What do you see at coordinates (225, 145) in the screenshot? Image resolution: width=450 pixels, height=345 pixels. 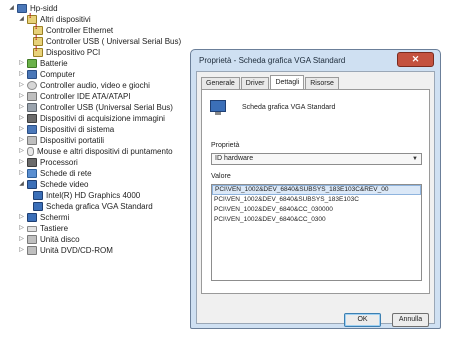 I see `property-label: Proprietà` at bounding box center [225, 145].